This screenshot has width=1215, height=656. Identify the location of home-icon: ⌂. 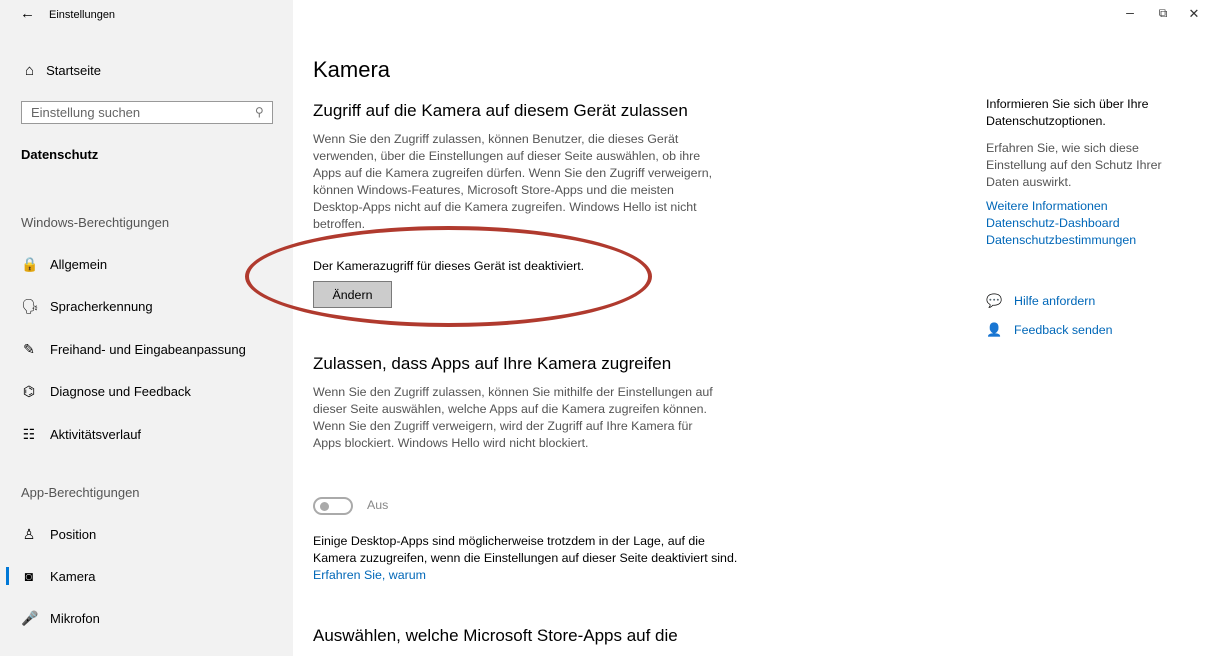
(30, 70).